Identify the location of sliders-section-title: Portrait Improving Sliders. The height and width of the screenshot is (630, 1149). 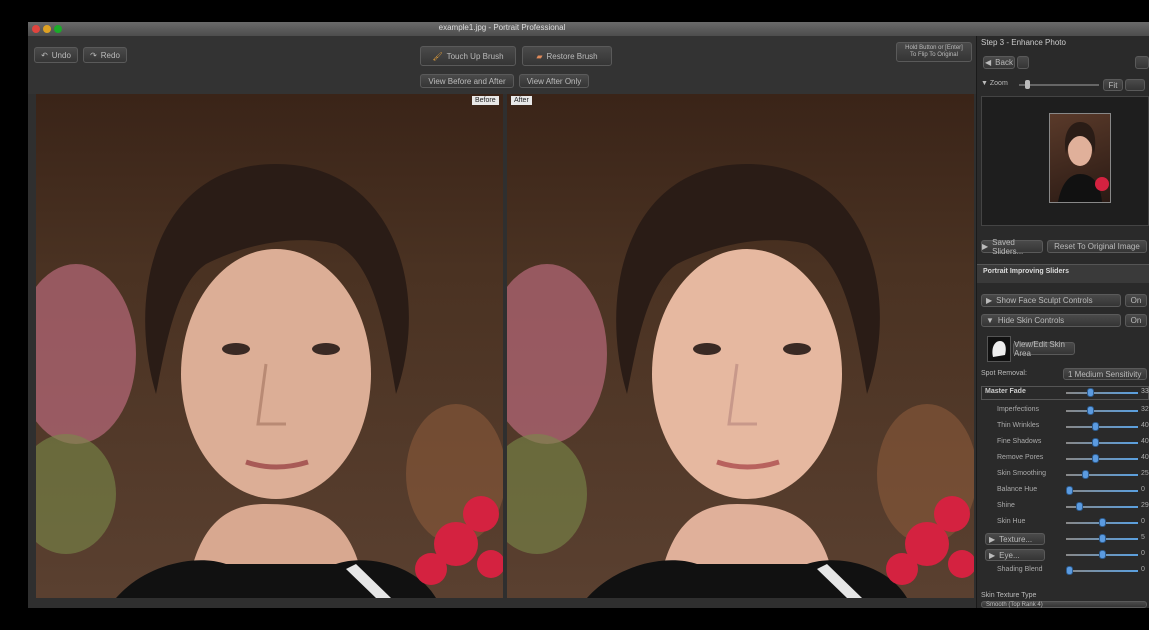
(1026, 271).